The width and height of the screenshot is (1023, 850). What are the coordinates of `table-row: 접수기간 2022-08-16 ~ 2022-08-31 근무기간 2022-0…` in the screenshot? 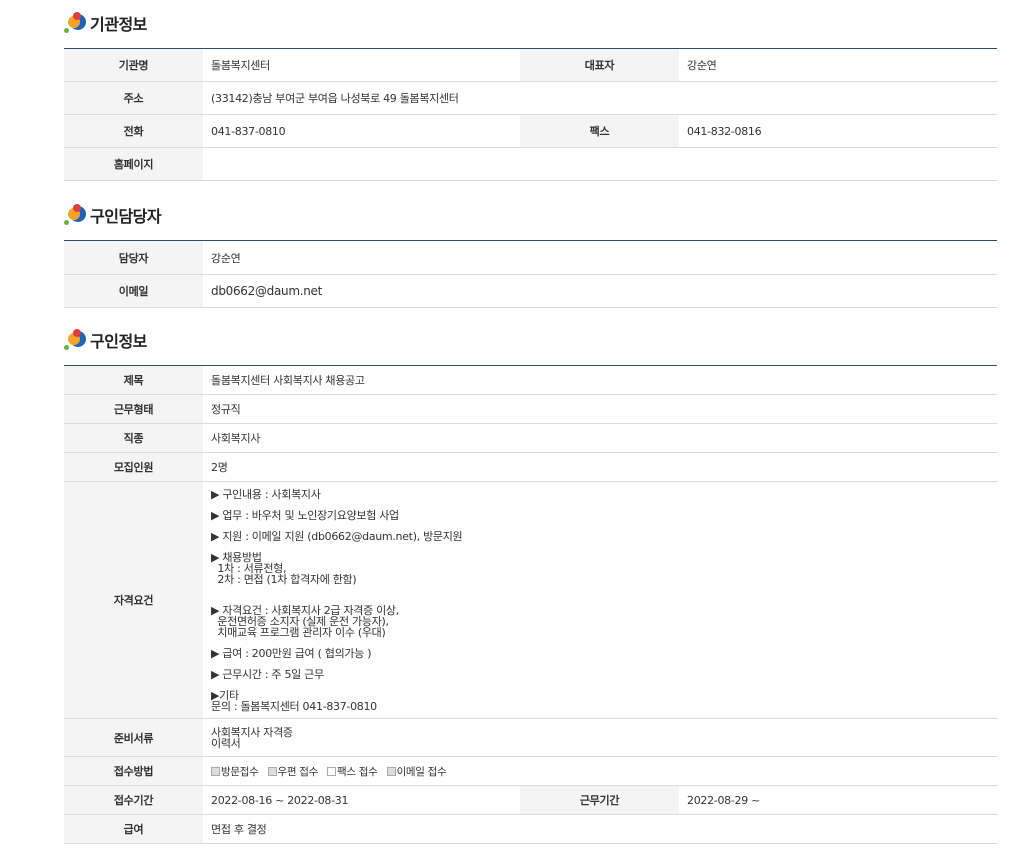 It's located at (531, 800).